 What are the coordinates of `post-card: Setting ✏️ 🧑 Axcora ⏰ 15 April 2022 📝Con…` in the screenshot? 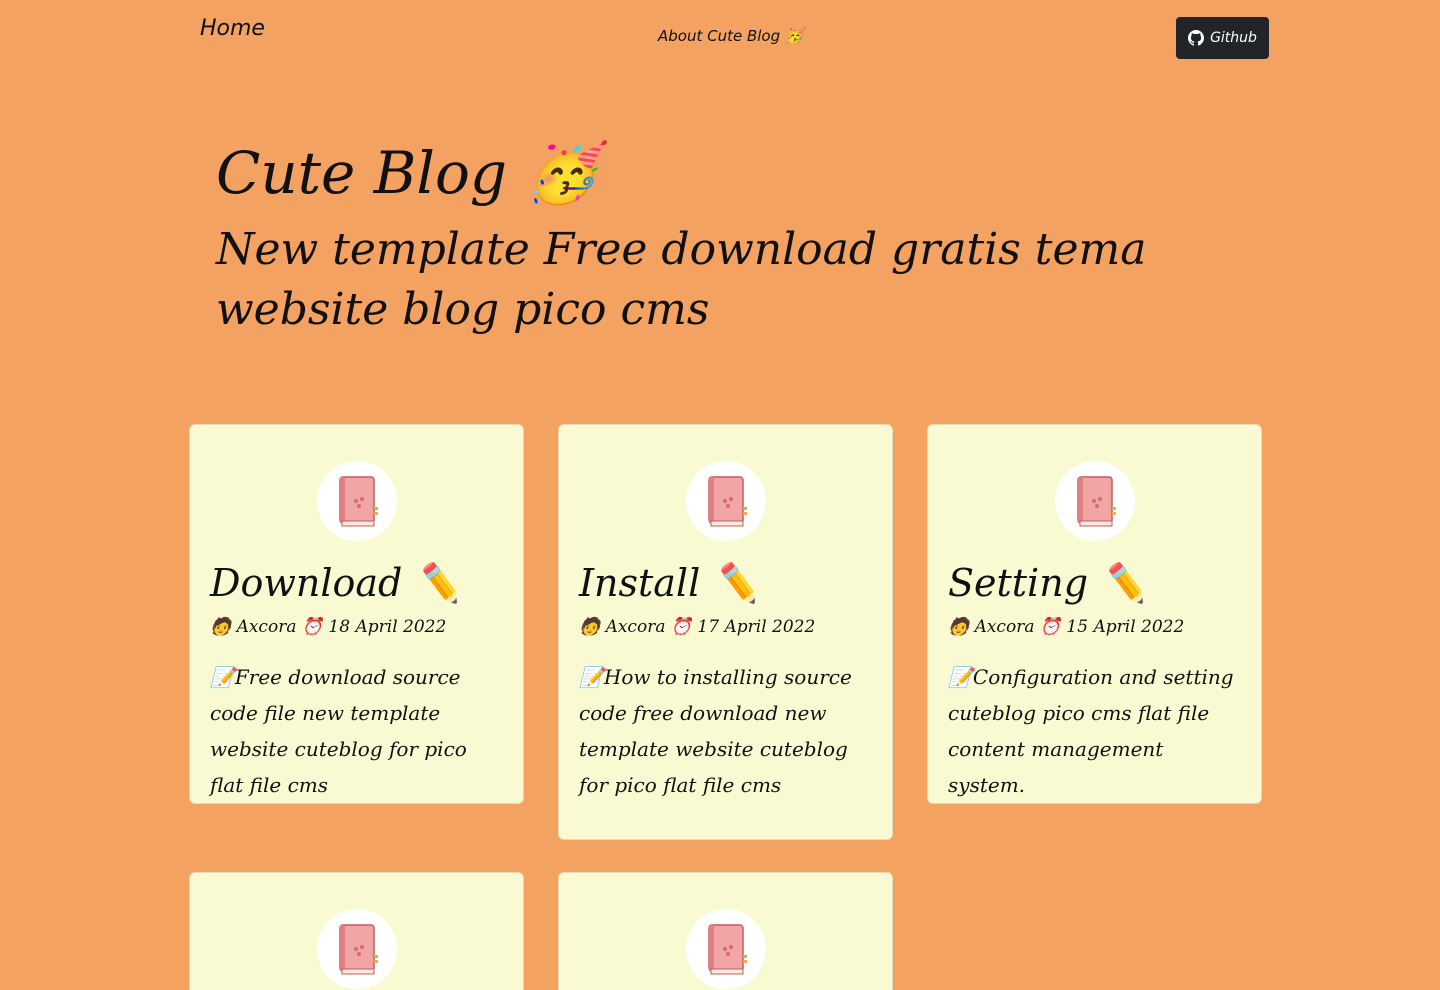 It's located at (1094, 614).